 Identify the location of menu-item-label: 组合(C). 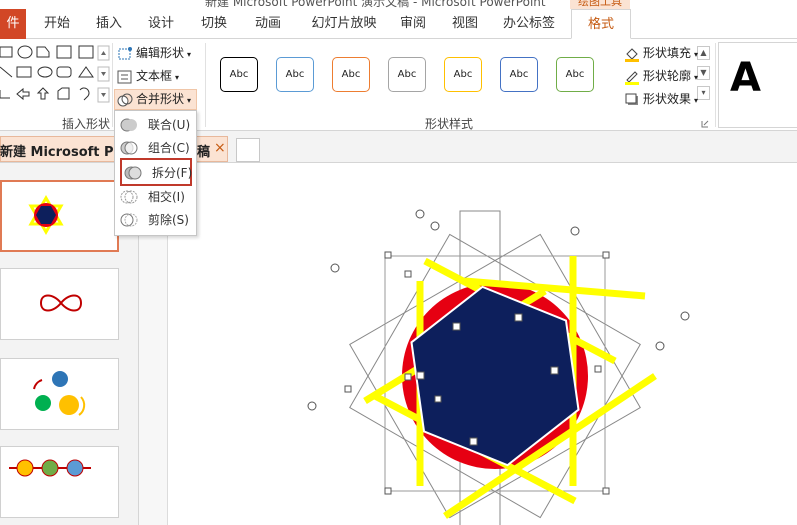
(169, 148).